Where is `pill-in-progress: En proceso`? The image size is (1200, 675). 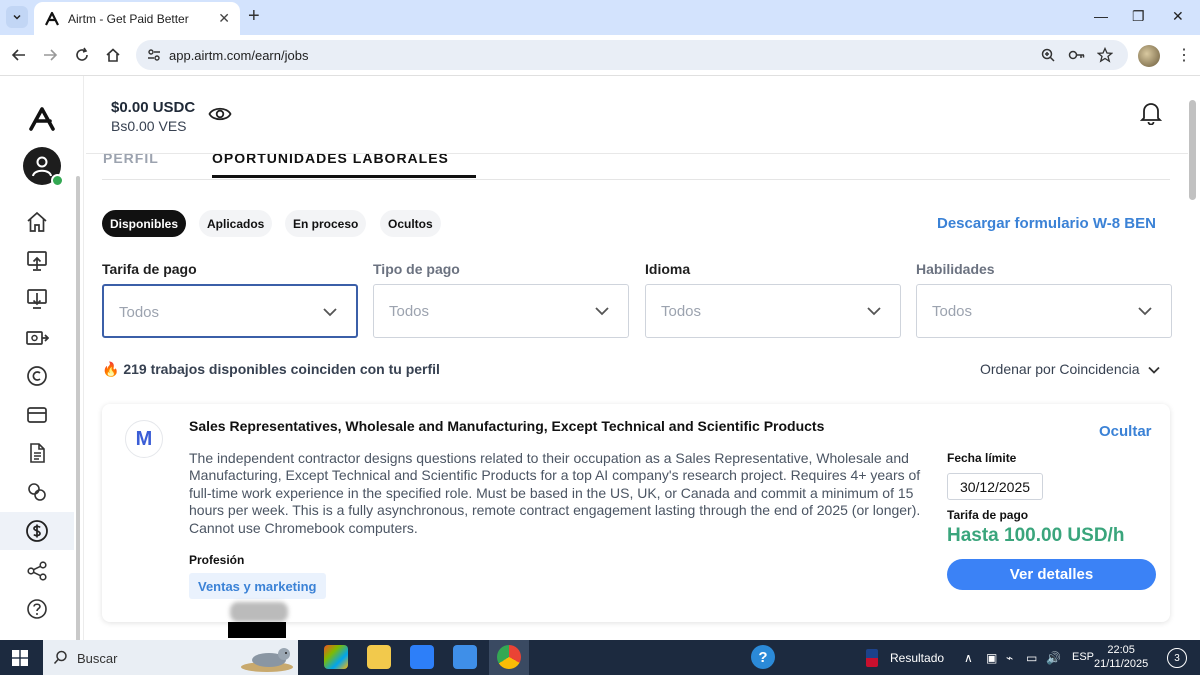 pill-in-progress: En proceso is located at coordinates (326, 223).